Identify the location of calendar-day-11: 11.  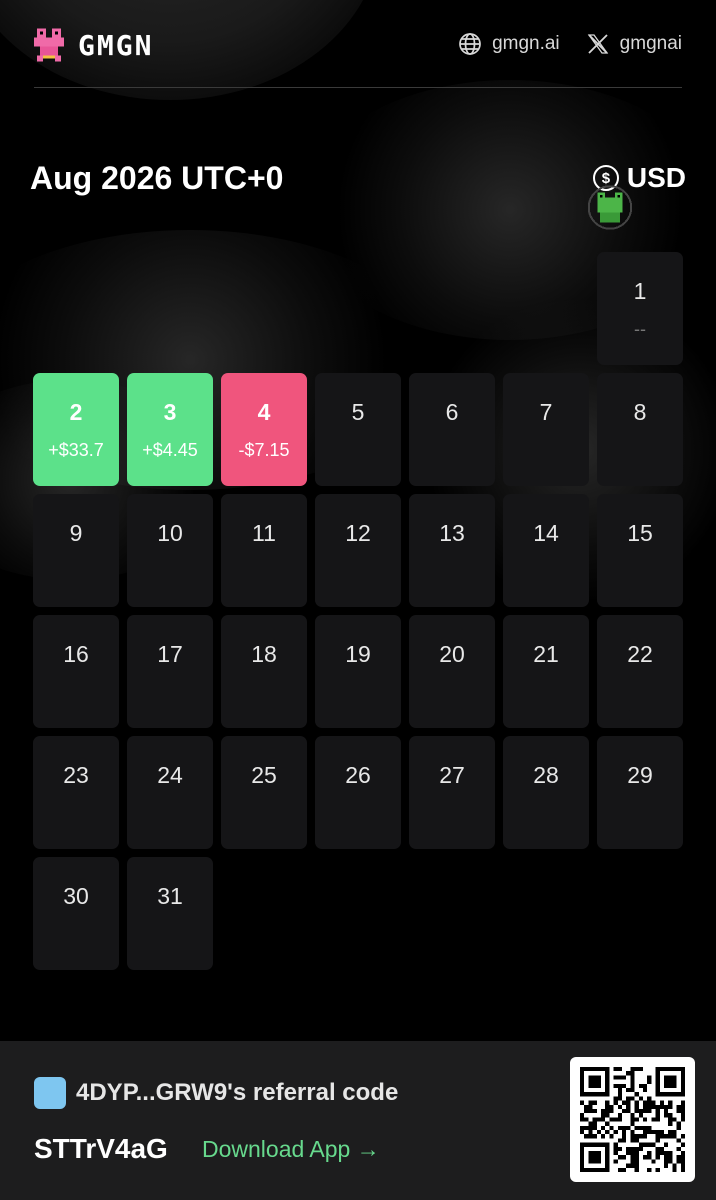
(264, 550).